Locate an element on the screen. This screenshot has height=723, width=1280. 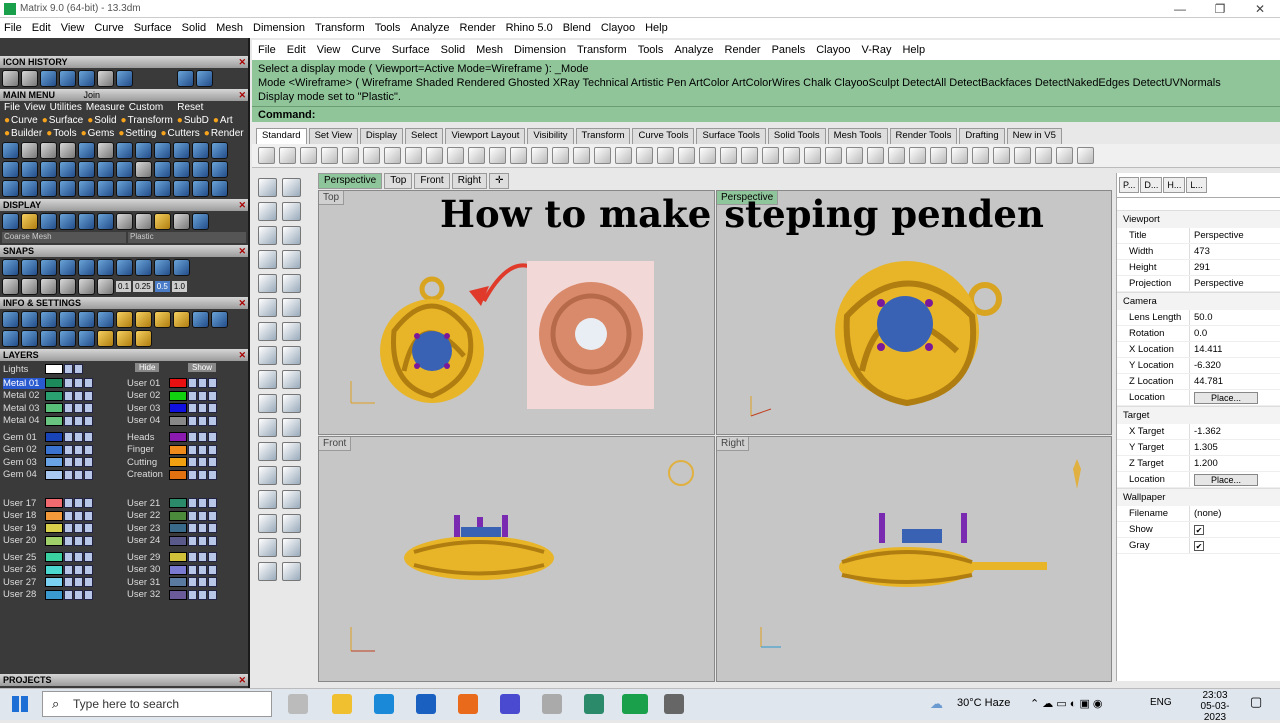
polygon-icon is located at coordinates (267, 283).